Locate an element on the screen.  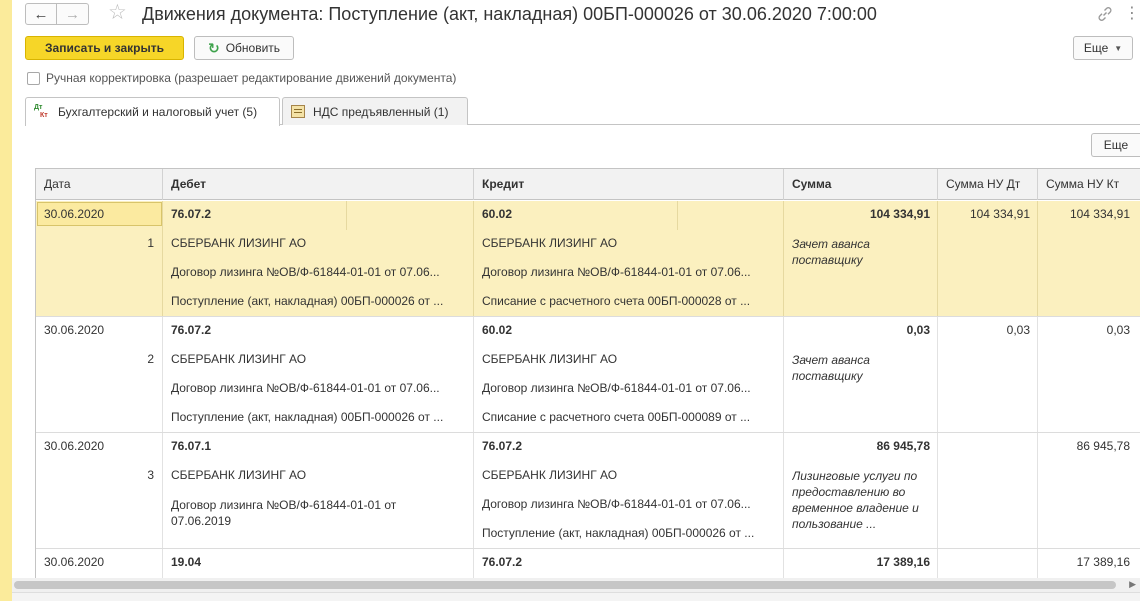
column-header-sum: Сумма is located at coordinates (861, 184).